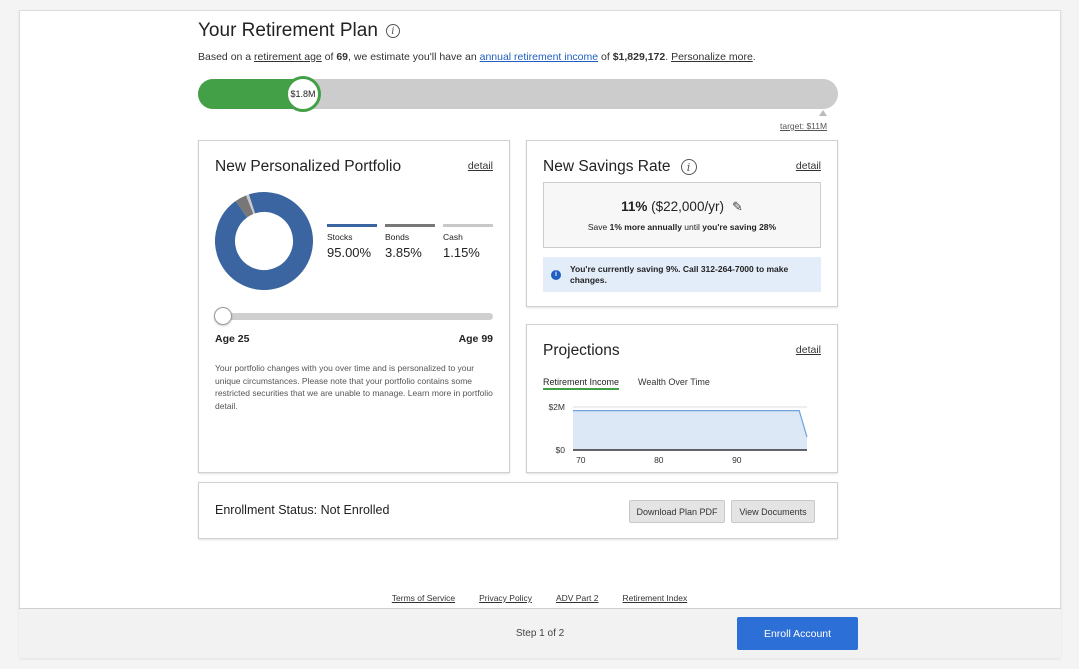 This screenshot has width=1079, height=669. Describe the element at coordinates (685, 206) in the screenshot. I see `rate-amount: ($22,000/yr)` at that location.